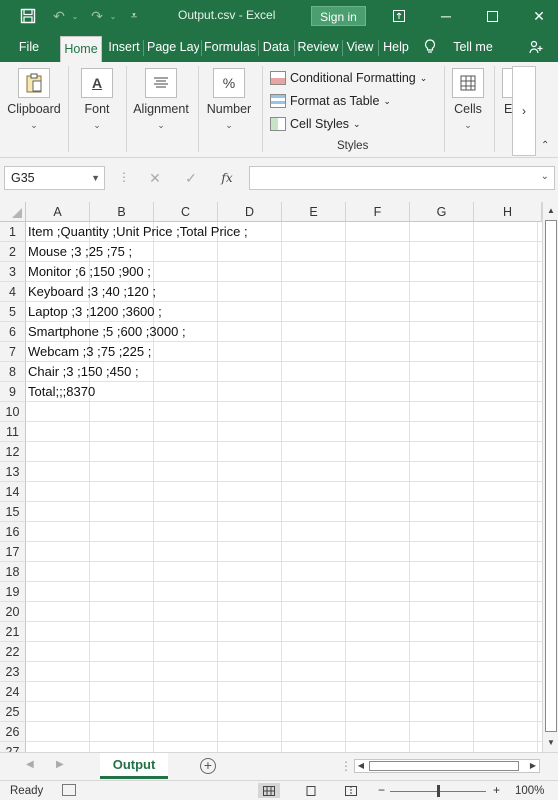  Describe the element at coordinates (545, 145) in the screenshot. I see `collapse-ribbon-icon: ⌃` at that location.